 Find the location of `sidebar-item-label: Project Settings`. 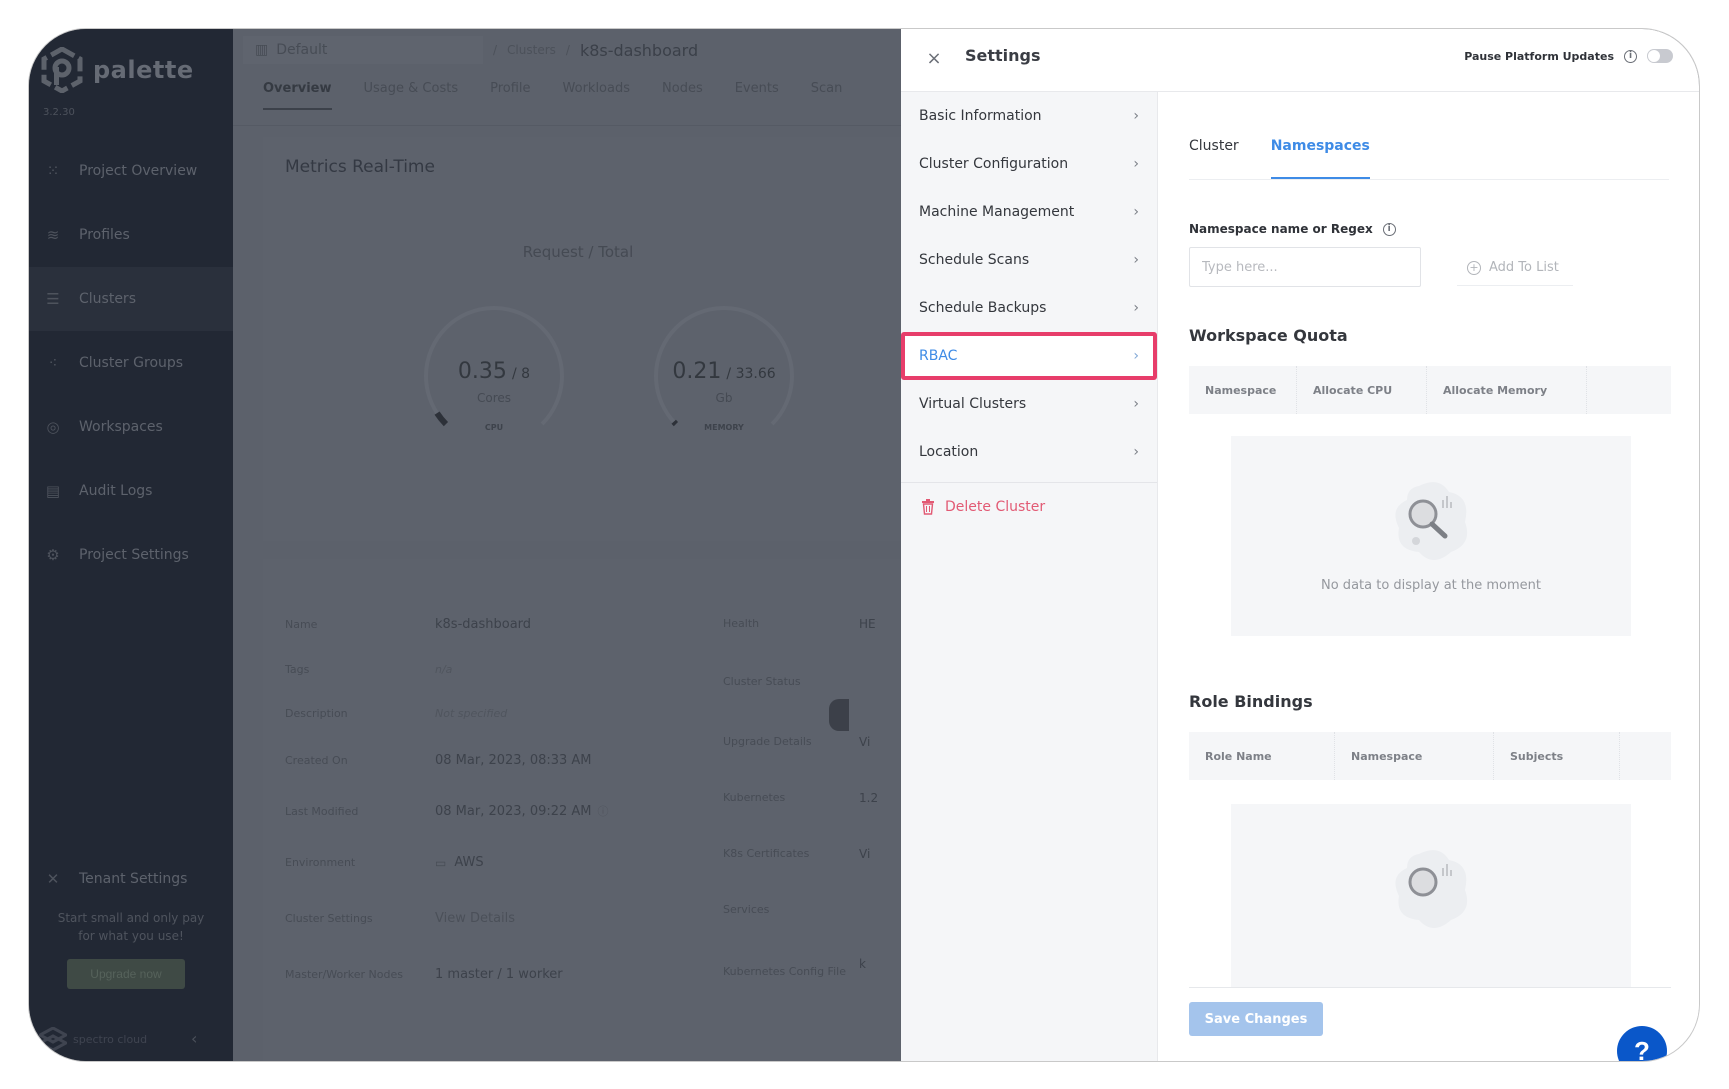

sidebar-item-label: Project Settings is located at coordinates (134, 555).